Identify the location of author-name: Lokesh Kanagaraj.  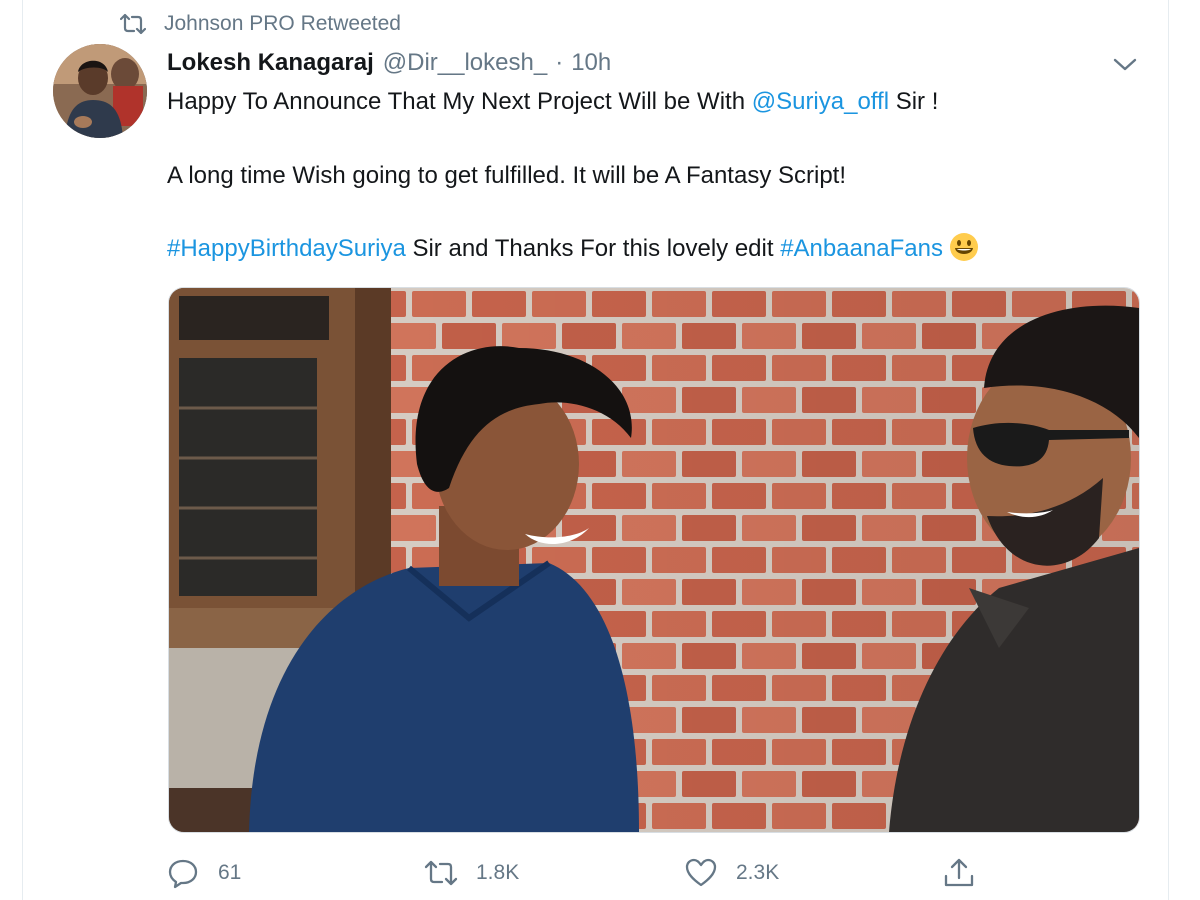
(270, 63).